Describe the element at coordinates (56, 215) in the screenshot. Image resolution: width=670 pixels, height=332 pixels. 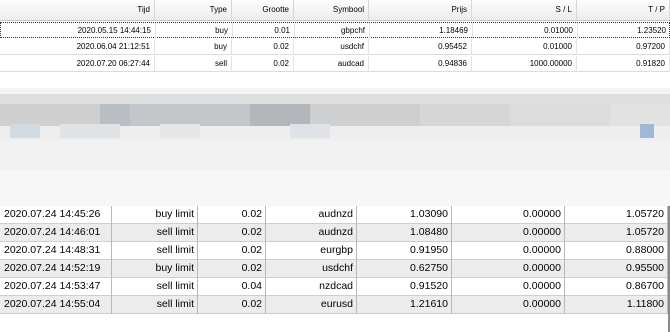
I see `cell-time: 2020.07.24 14:45:26` at that location.